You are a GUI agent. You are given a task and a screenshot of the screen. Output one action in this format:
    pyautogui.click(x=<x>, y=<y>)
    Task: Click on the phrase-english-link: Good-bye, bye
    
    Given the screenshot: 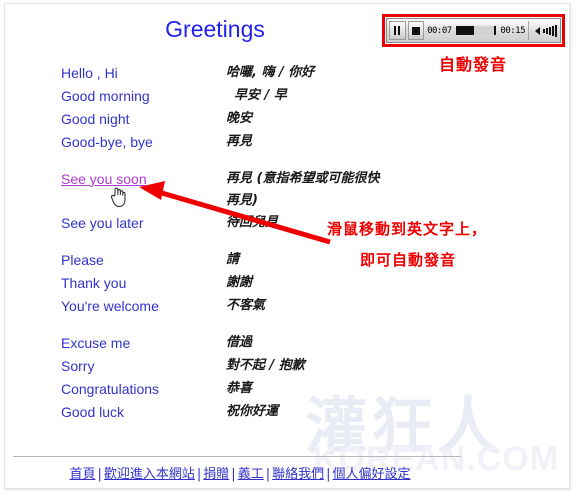 What is the action you would take?
    pyautogui.click(x=143, y=142)
    